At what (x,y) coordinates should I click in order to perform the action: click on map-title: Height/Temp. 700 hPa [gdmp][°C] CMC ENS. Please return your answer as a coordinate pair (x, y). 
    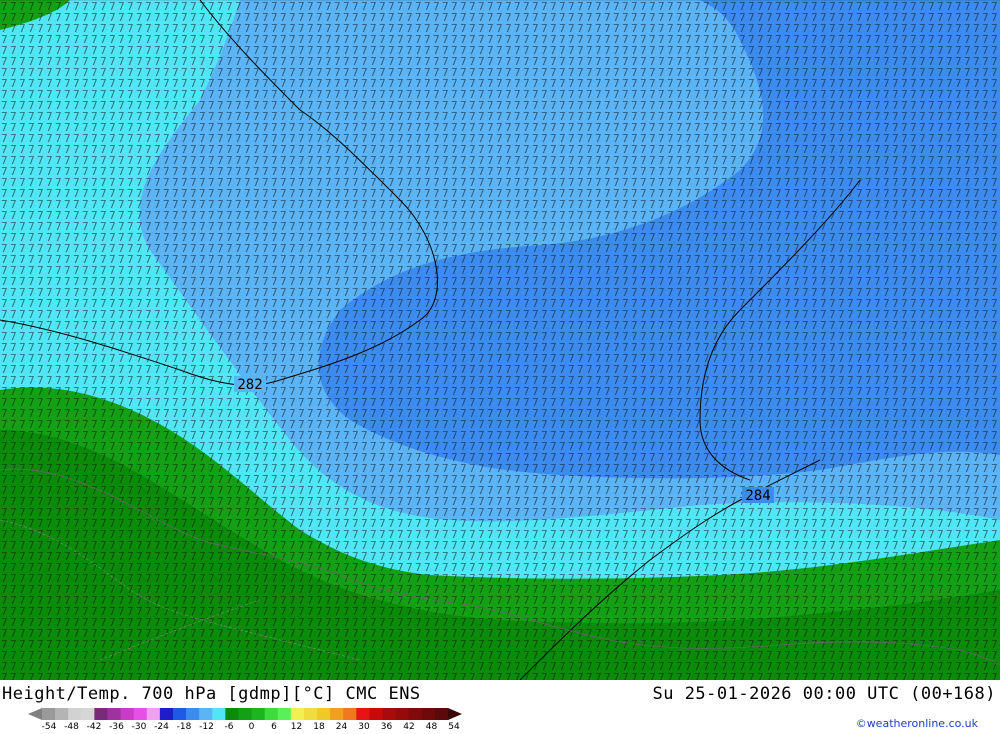
    Looking at the image, I should click on (211, 694).